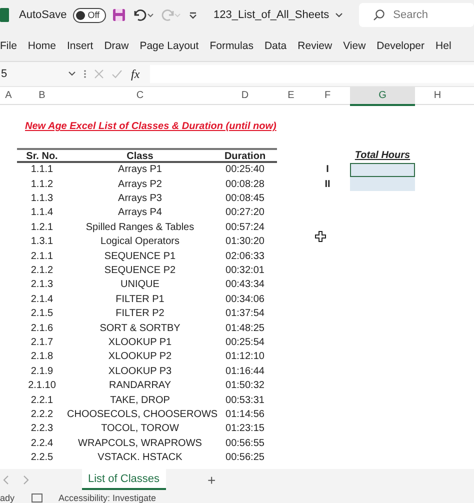  I want to click on search-field: Search, so click(416, 15).